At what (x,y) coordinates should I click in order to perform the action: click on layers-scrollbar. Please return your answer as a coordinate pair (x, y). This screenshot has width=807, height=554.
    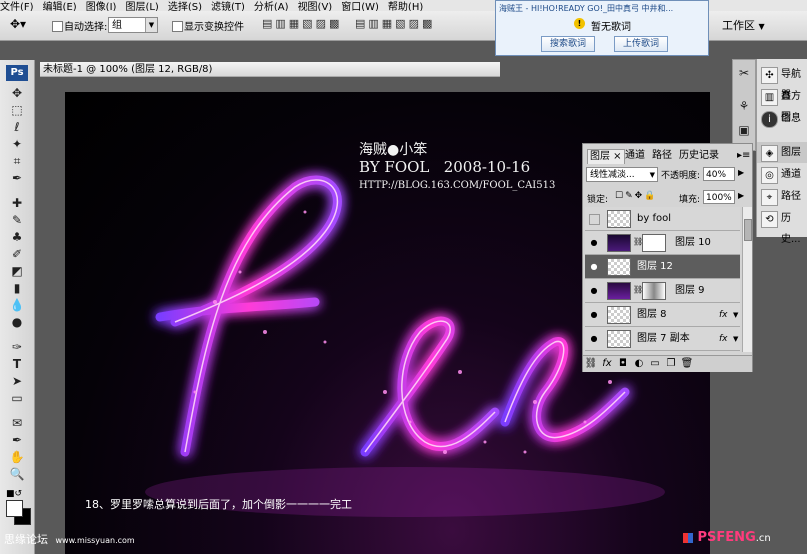
    Looking at the image, I should click on (747, 279).